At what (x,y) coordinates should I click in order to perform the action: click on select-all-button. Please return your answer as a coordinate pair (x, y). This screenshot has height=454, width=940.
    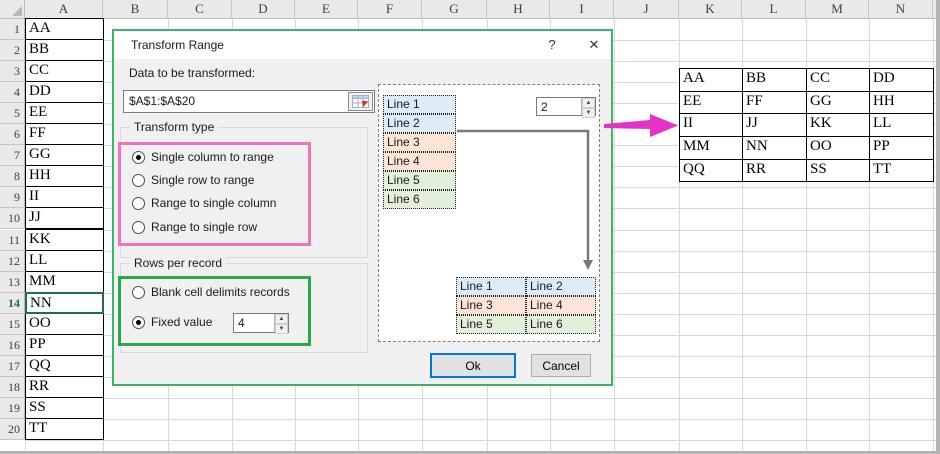
    Looking at the image, I should click on (12, 9).